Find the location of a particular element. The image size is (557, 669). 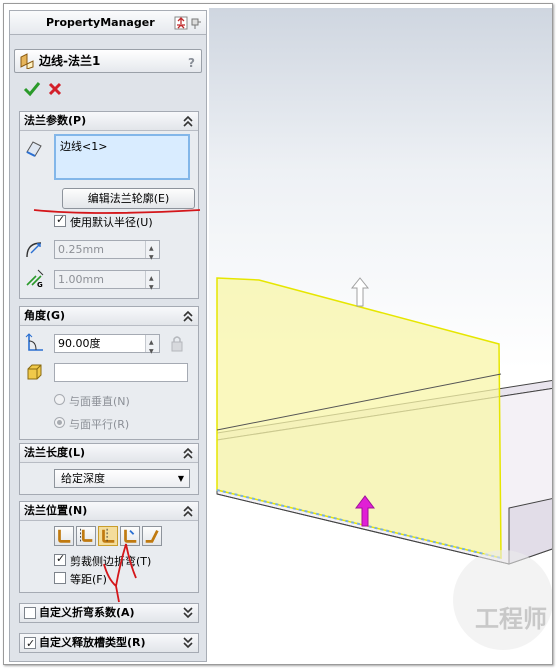

tangent-to-bend-button is located at coordinates (152, 536).